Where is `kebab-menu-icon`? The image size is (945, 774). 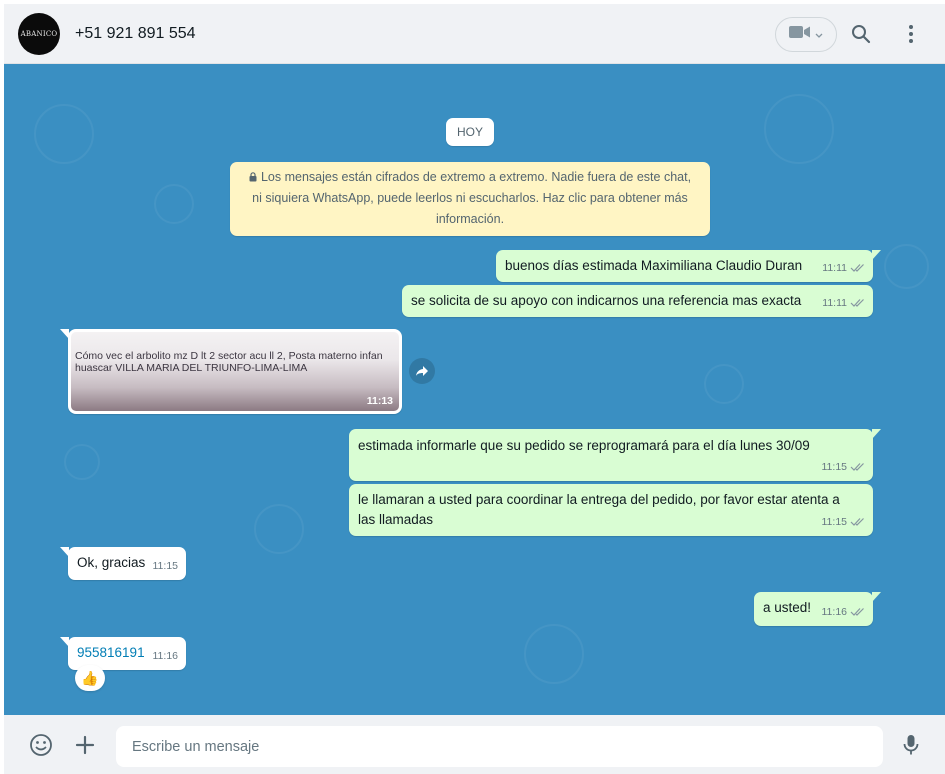 kebab-menu-icon is located at coordinates (911, 34).